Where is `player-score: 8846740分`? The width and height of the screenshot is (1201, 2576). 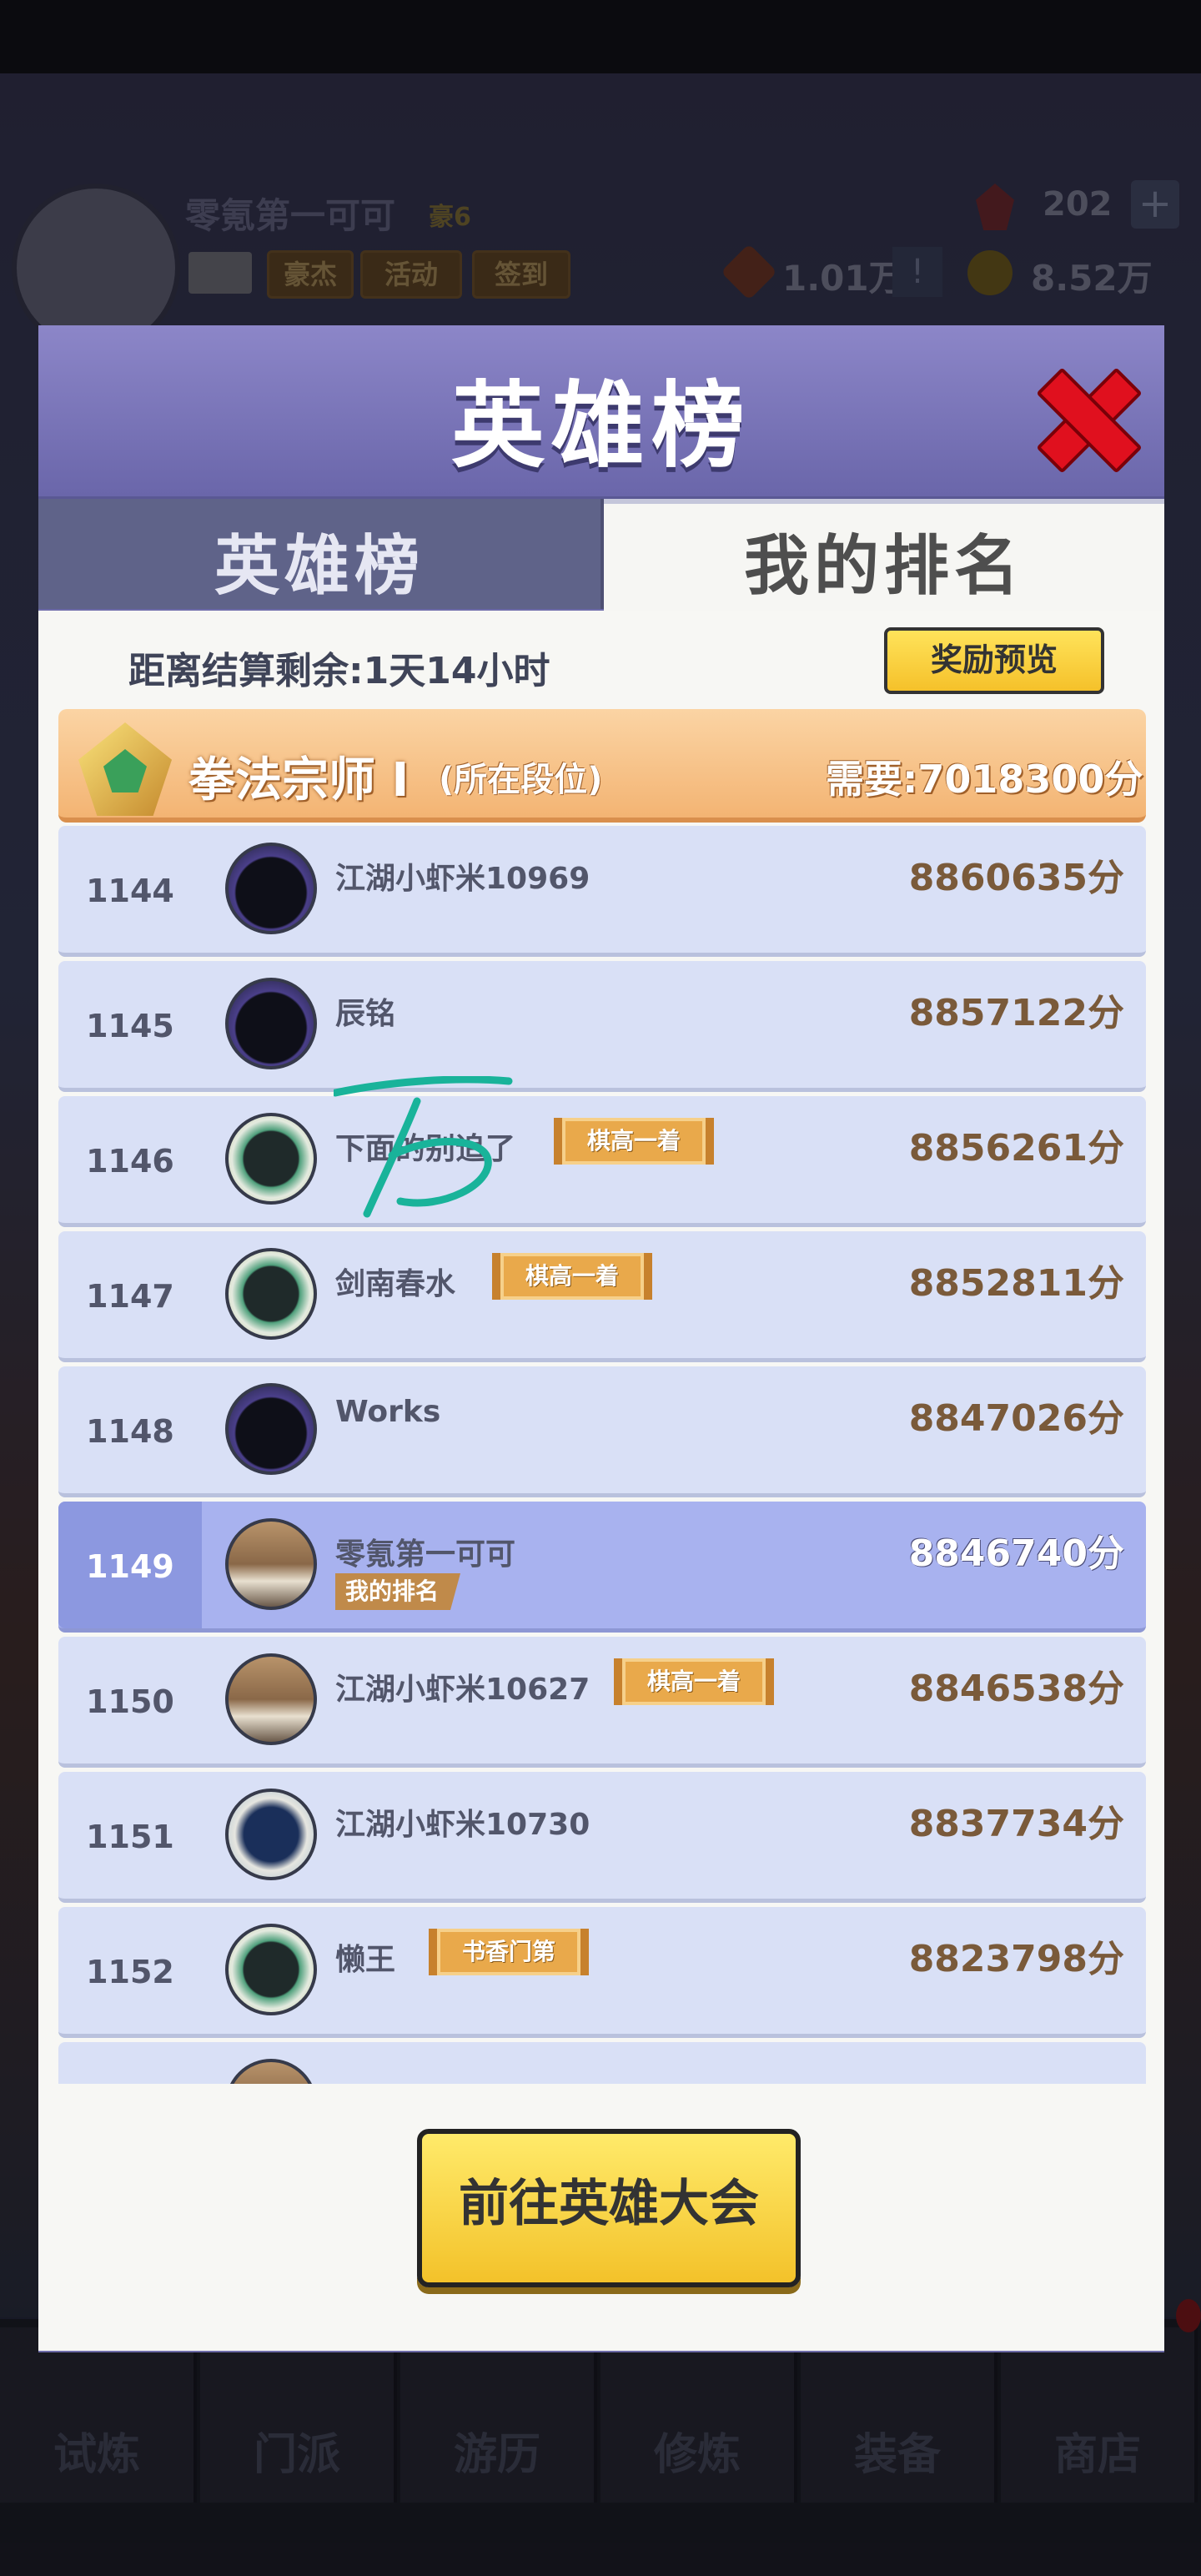
player-score: 8846740分 is located at coordinates (1016, 1553).